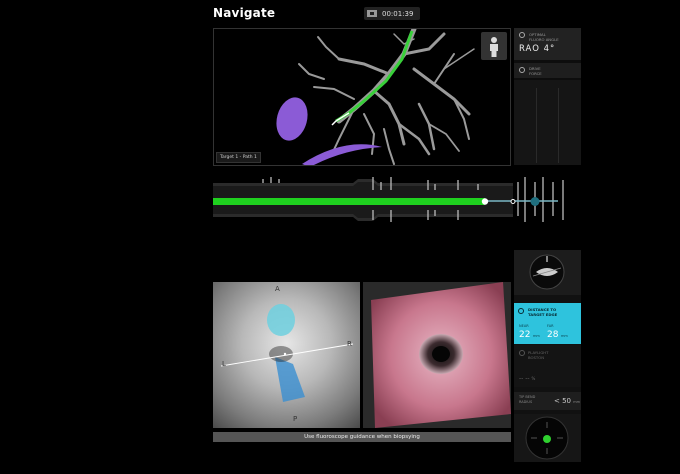  Describe the element at coordinates (521, 311) in the screenshot. I see `target-icon` at that location.